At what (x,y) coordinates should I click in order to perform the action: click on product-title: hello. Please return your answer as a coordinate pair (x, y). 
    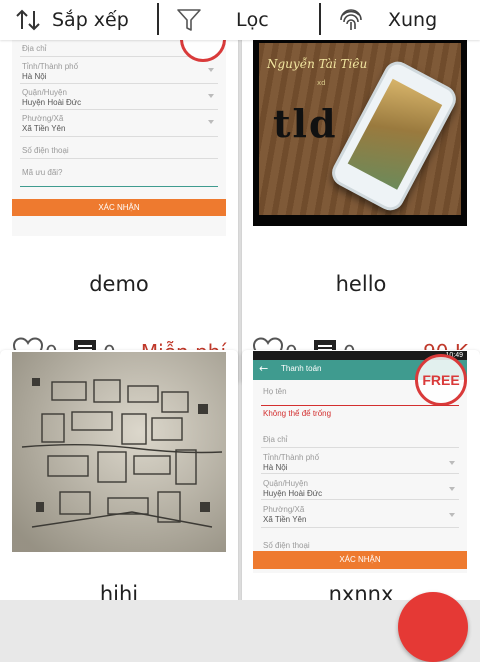
    Looking at the image, I should click on (361, 284).